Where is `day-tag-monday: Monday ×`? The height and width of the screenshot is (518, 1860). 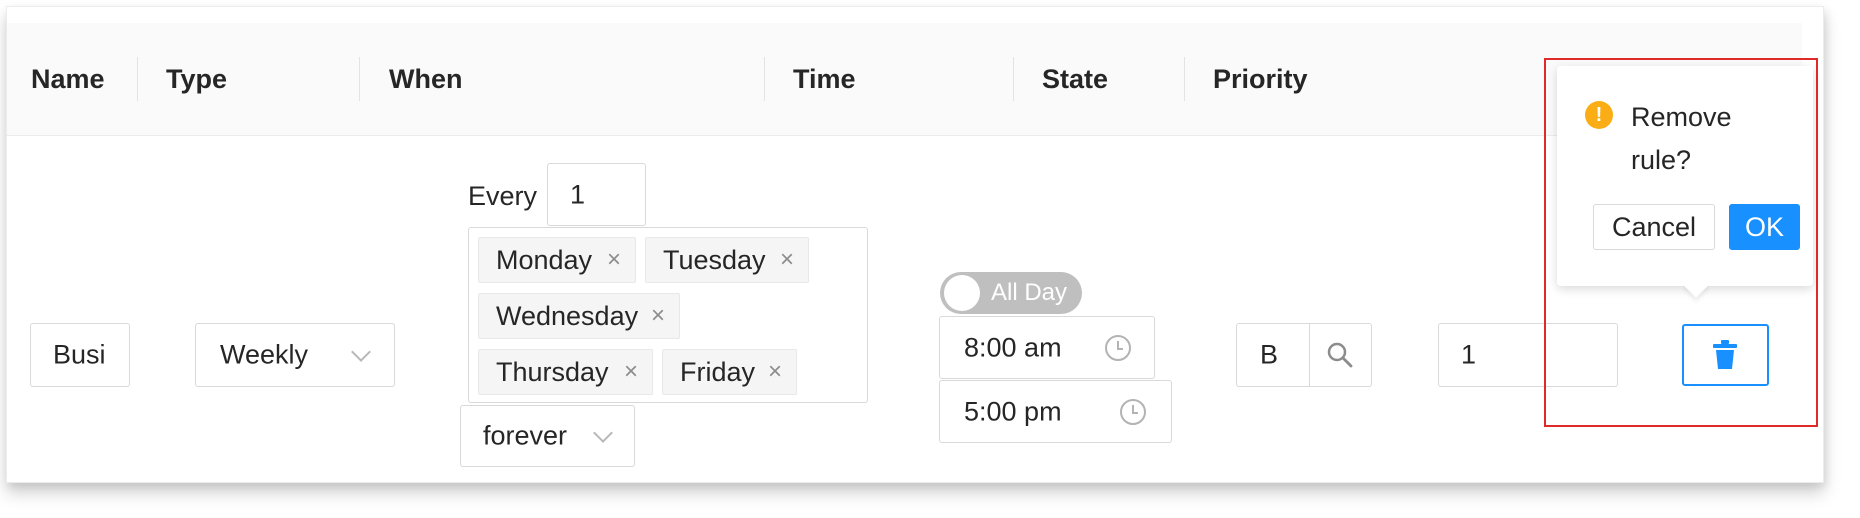
day-tag-monday: Monday × is located at coordinates (557, 260).